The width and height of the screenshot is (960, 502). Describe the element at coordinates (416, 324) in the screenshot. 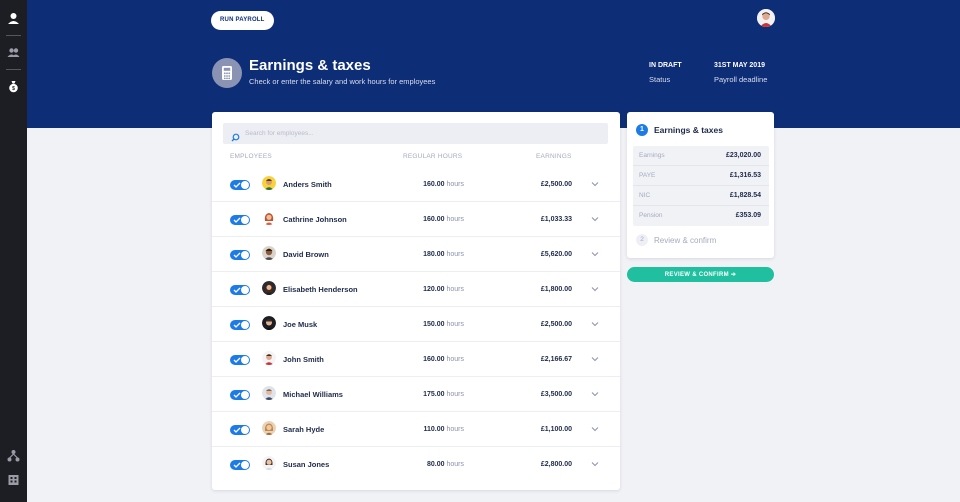

I see `table-row: Joe Musk 150.00 hours £2,500.00` at that location.